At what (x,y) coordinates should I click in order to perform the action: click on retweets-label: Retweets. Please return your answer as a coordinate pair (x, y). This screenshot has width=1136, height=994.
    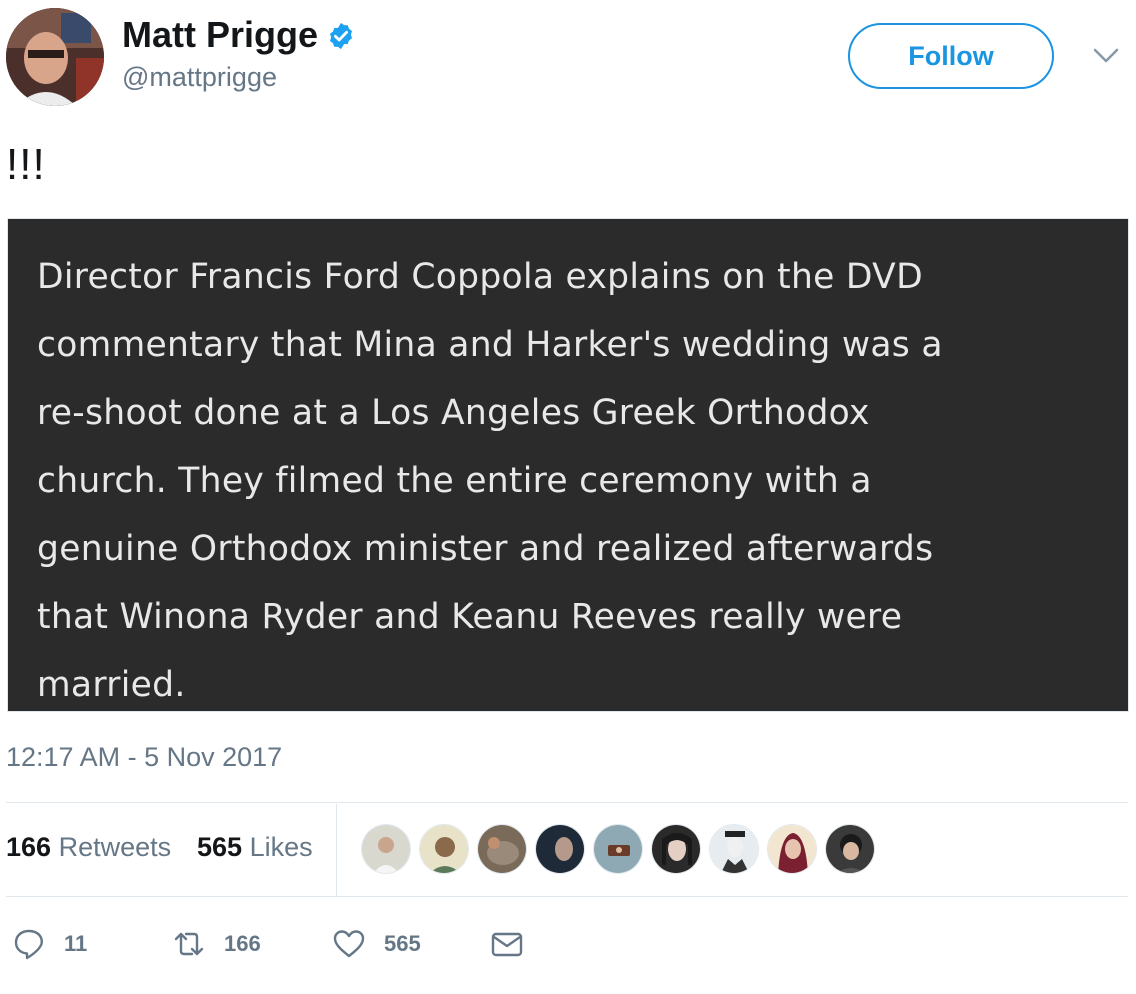
    Looking at the image, I should click on (115, 847).